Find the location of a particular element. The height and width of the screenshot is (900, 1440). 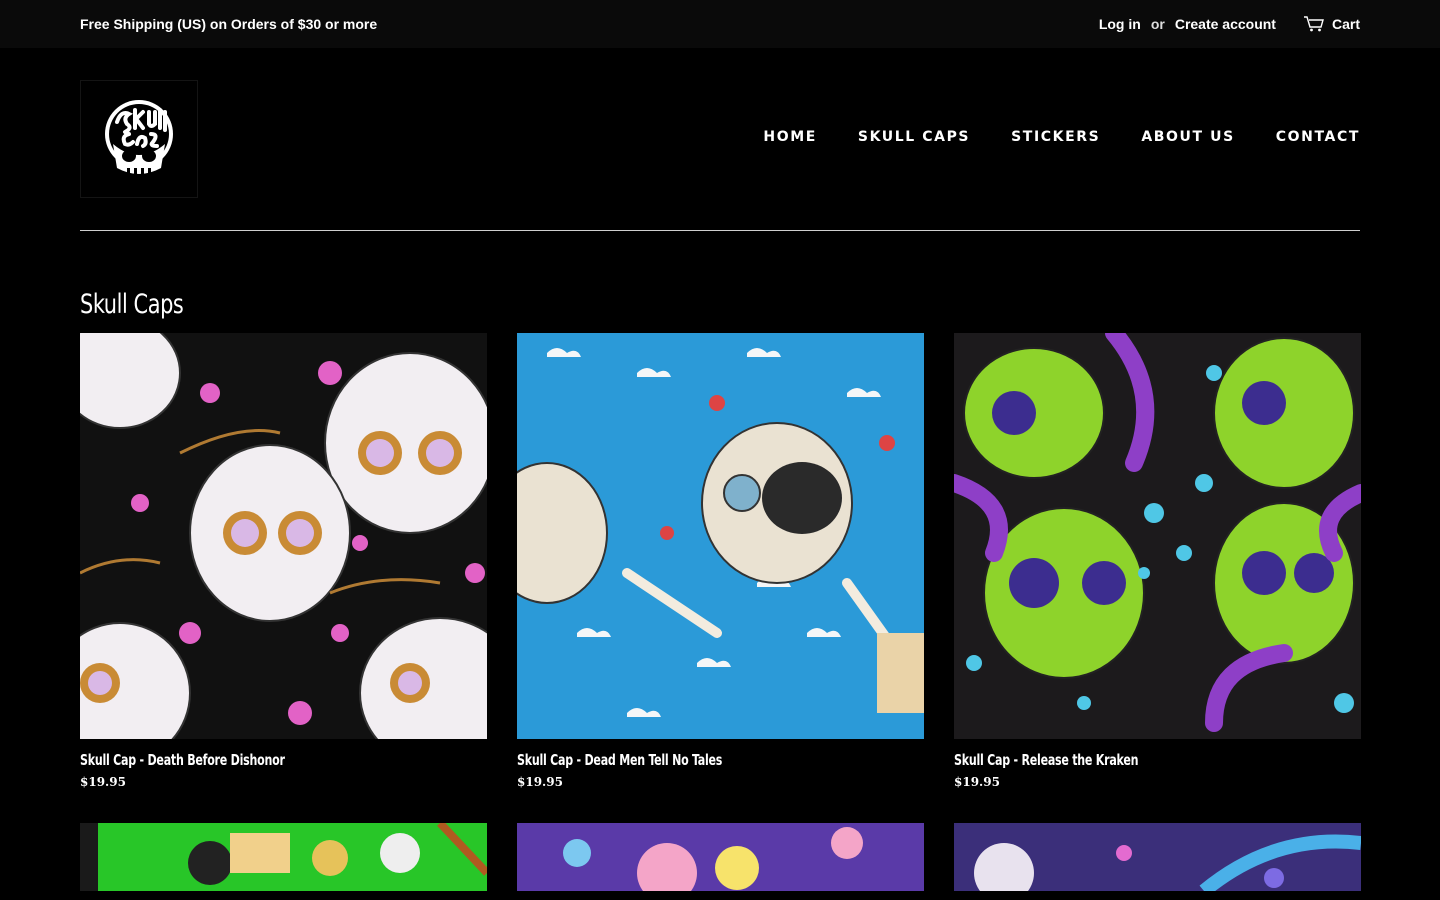

product-image-dead-men-tell-no-tales is located at coordinates (720, 536).